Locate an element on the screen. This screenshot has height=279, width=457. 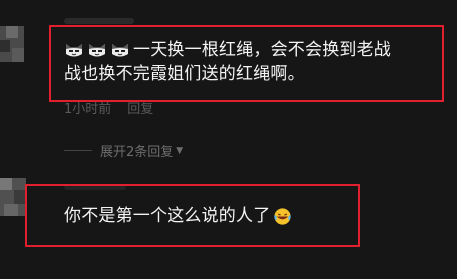
divider is located at coordinates (78, 150).